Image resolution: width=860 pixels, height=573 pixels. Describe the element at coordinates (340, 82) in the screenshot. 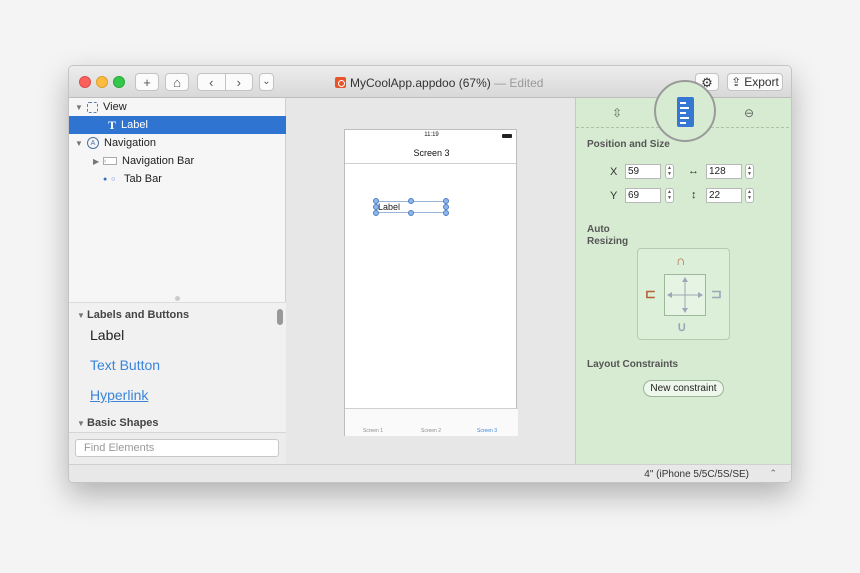

I see `document-icon` at that location.